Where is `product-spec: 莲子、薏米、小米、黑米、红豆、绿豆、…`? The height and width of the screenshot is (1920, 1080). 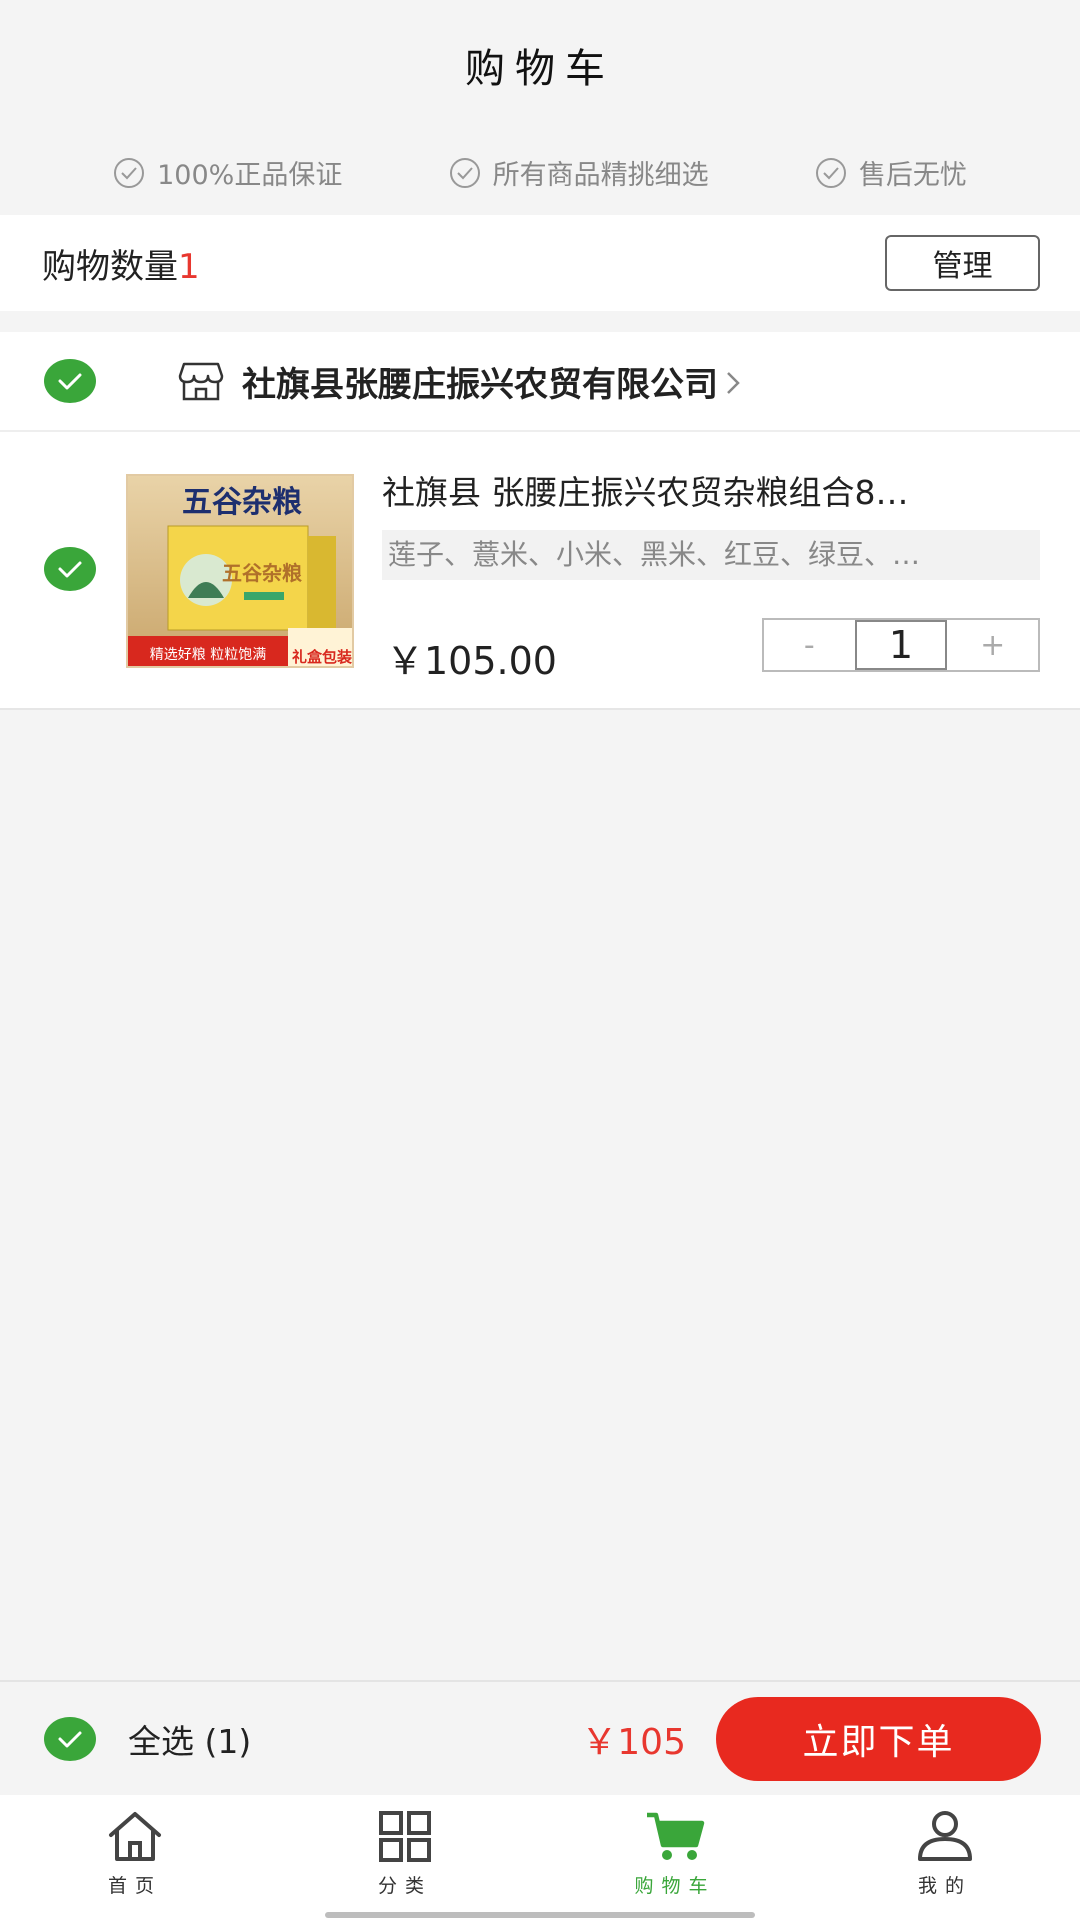
product-spec: 莲子、薏米、小米、黑米、红豆、绿豆、… is located at coordinates (711, 555).